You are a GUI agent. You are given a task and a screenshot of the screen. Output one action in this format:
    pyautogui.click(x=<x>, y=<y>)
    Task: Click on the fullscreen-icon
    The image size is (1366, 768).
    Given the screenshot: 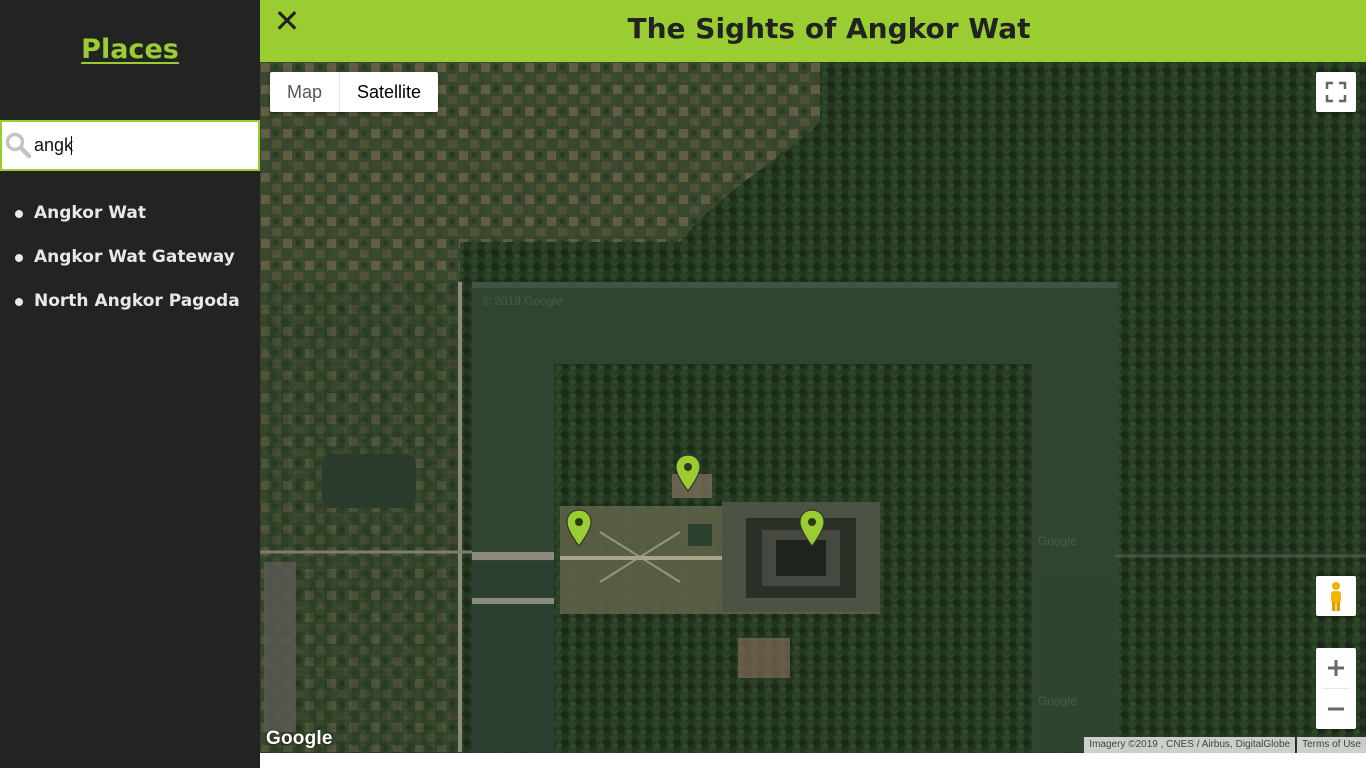 What is the action you would take?
    pyautogui.click(x=1336, y=92)
    